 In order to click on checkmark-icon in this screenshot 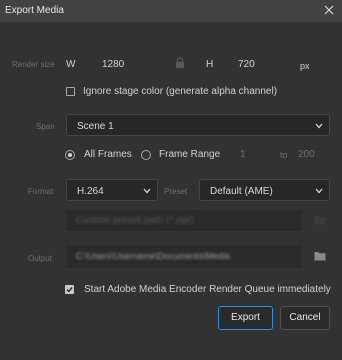, I will do `click(69, 290)`.